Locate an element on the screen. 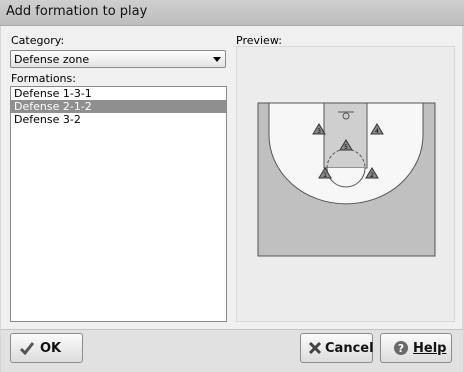 The height and width of the screenshot is (372, 464). category-label: Category: is located at coordinates (38, 40).